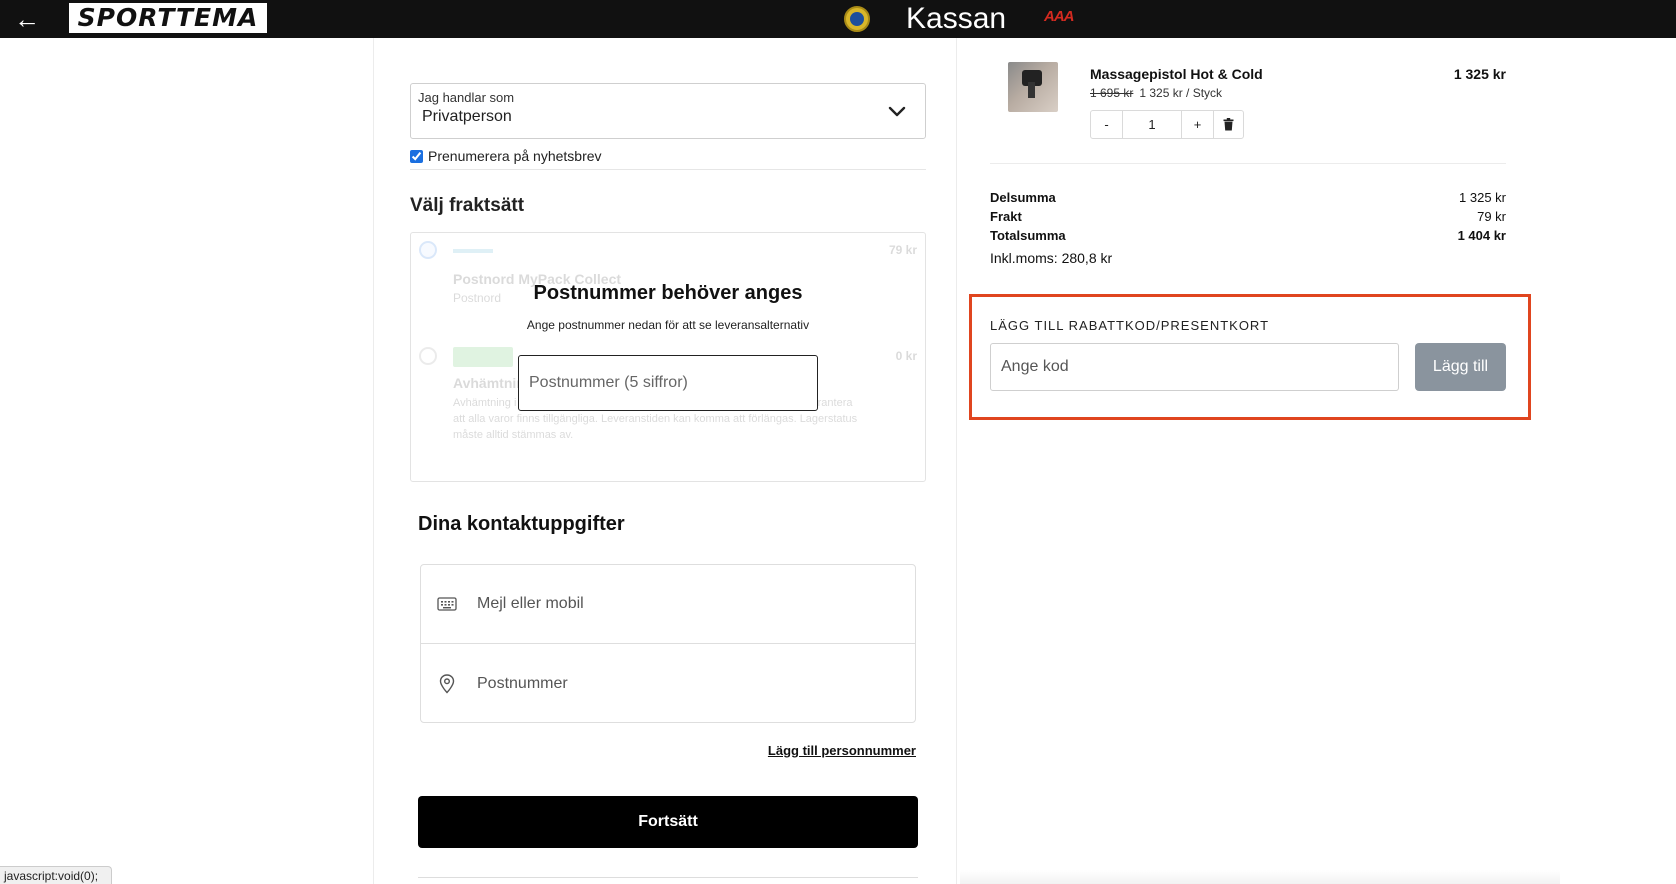 This screenshot has width=1676, height=884. What do you see at coordinates (1460, 367) in the screenshot?
I see `apply-discount-button: Lägg till` at bounding box center [1460, 367].